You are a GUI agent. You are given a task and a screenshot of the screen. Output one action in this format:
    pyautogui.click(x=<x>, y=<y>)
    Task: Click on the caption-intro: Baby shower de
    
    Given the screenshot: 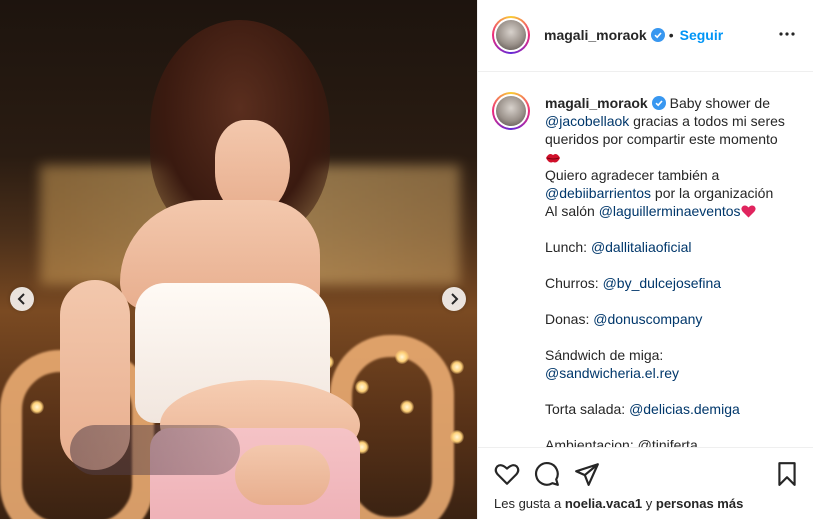 What is the action you would take?
    pyautogui.click(x=720, y=103)
    